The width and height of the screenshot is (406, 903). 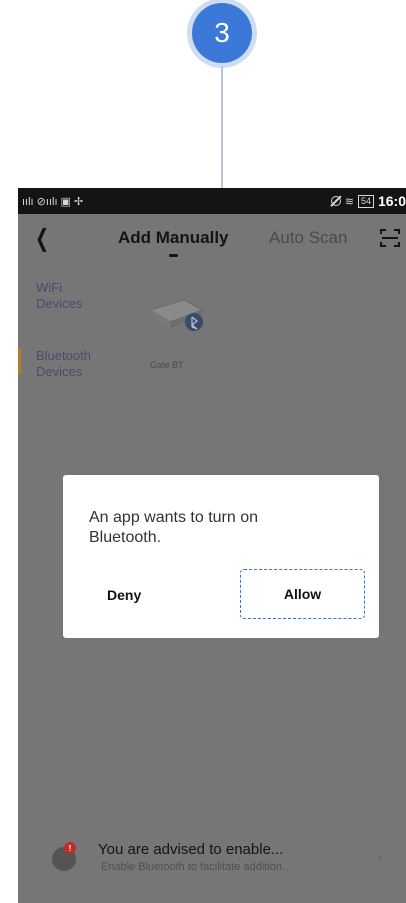 What do you see at coordinates (70, 848) in the screenshot?
I see `alert-badge: !` at bounding box center [70, 848].